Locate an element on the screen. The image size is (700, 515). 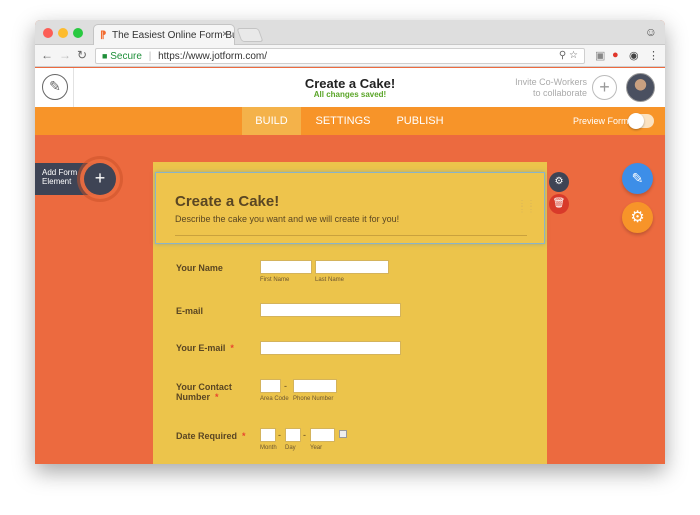
tab-build: BUILD is located at coordinates (271, 121).